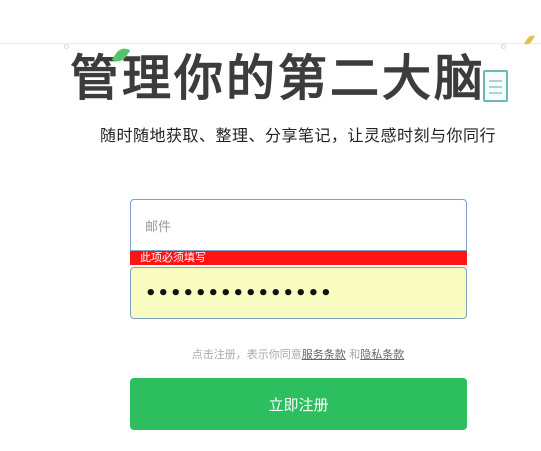  What do you see at coordinates (298, 258) in the screenshot?
I see `email-error-message: 此项必须填写` at bounding box center [298, 258].